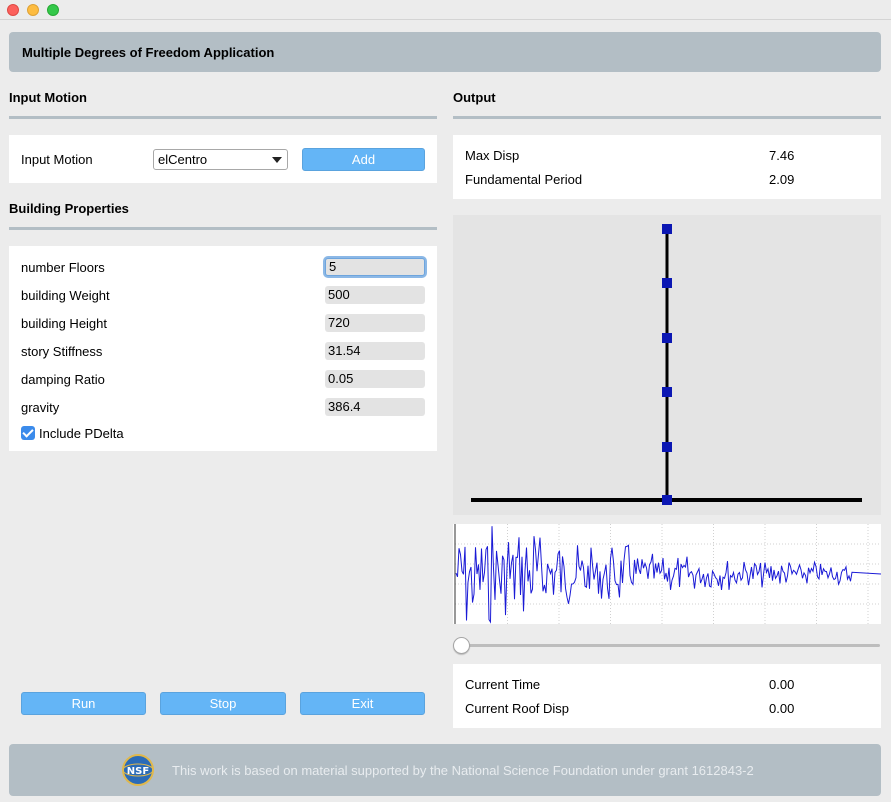 The height and width of the screenshot is (802, 891). Describe the element at coordinates (277, 160) in the screenshot. I see `chevron-down-icon` at that location.